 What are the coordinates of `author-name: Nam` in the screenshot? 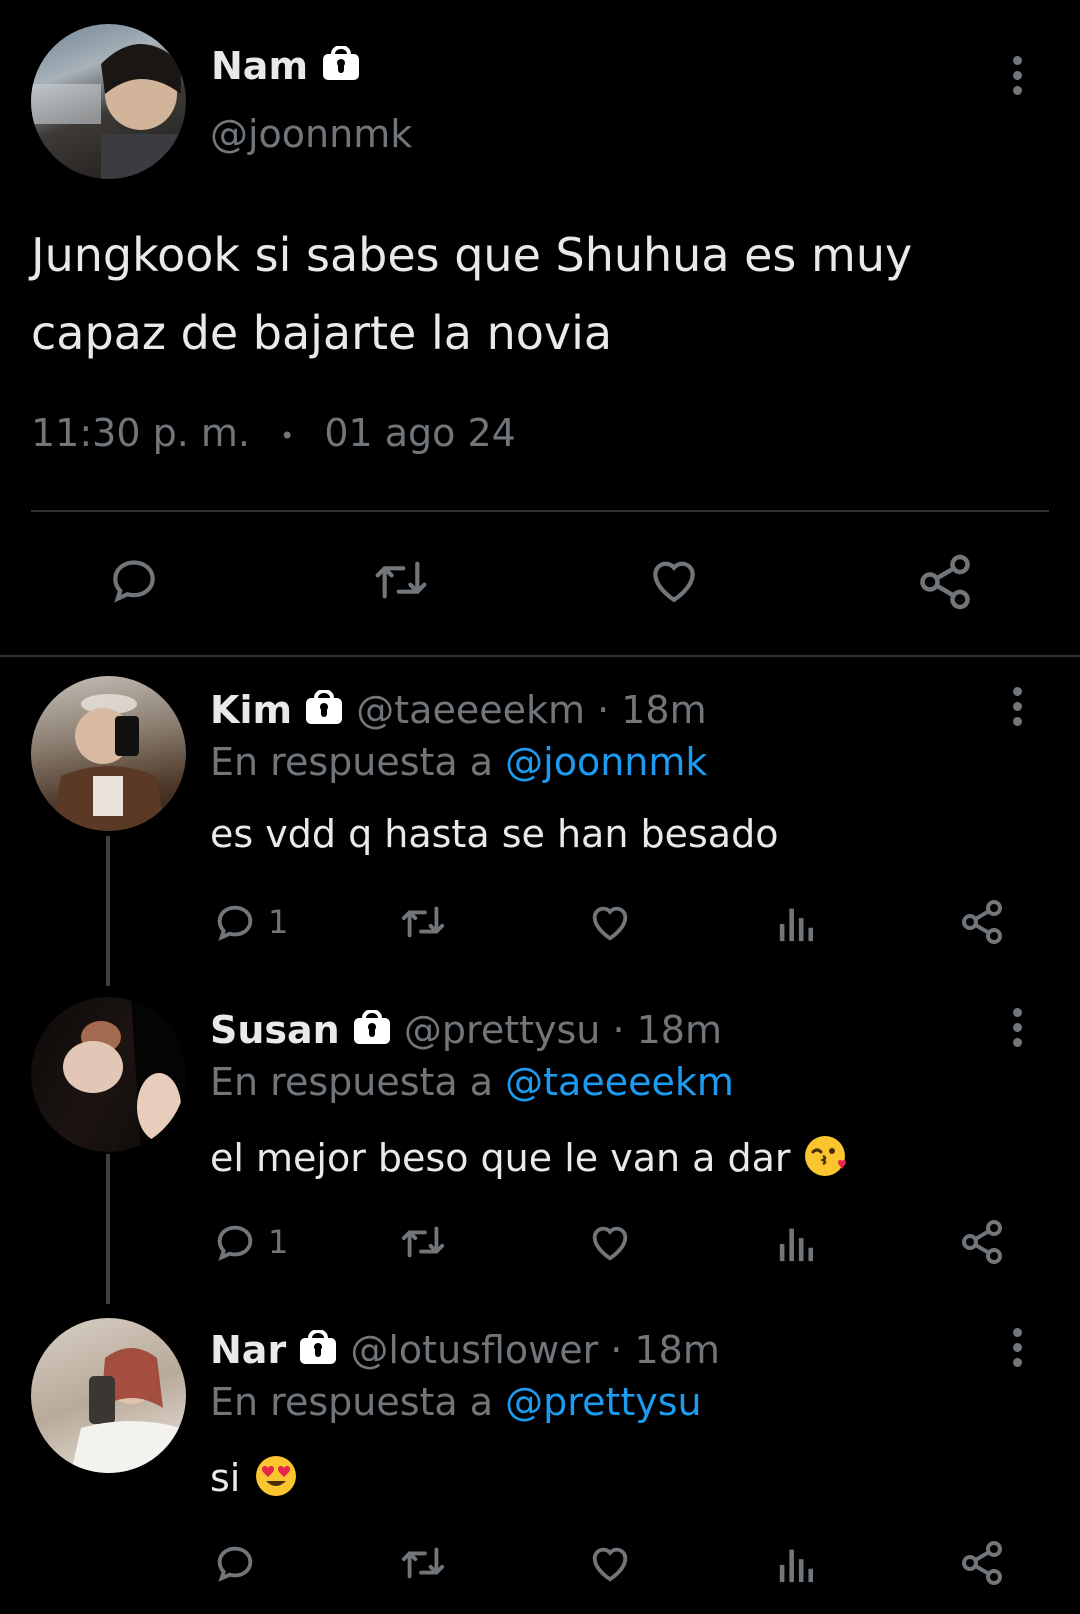 It's located at (260, 66).